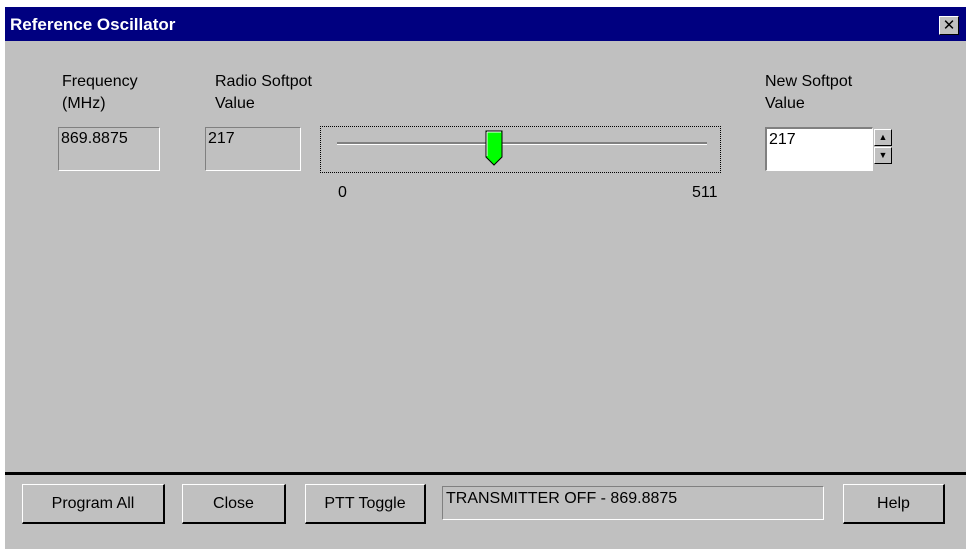 The height and width of the screenshot is (549, 966). I want to click on frequency-value: 869.8875, so click(109, 149).